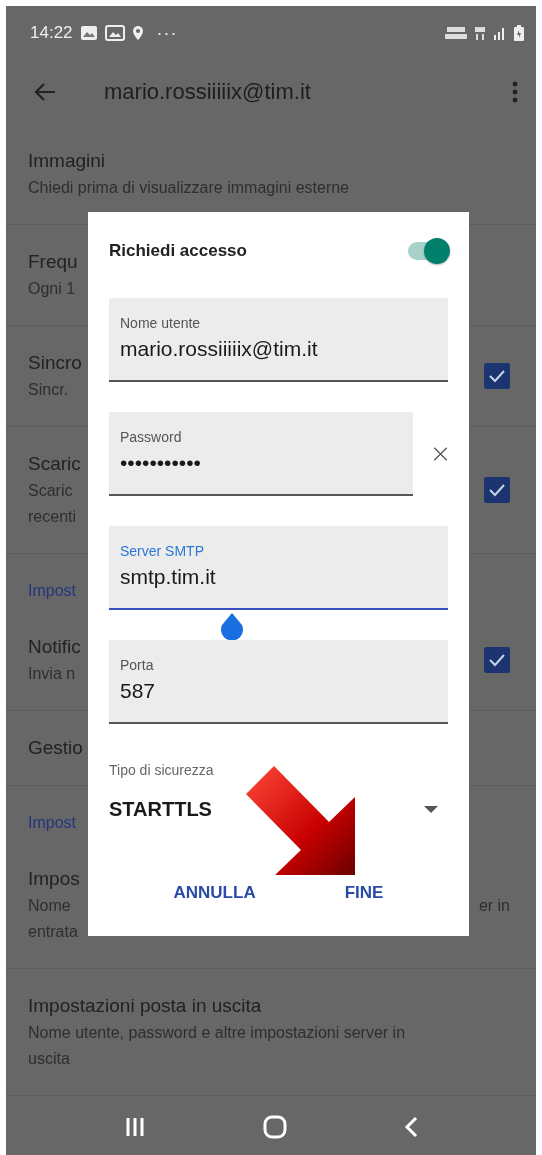 The width and height of the screenshot is (542, 1155). What do you see at coordinates (214, 893) in the screenshot?
I see `dialog-button: ANNULLA` at bounding box center [214, 893].